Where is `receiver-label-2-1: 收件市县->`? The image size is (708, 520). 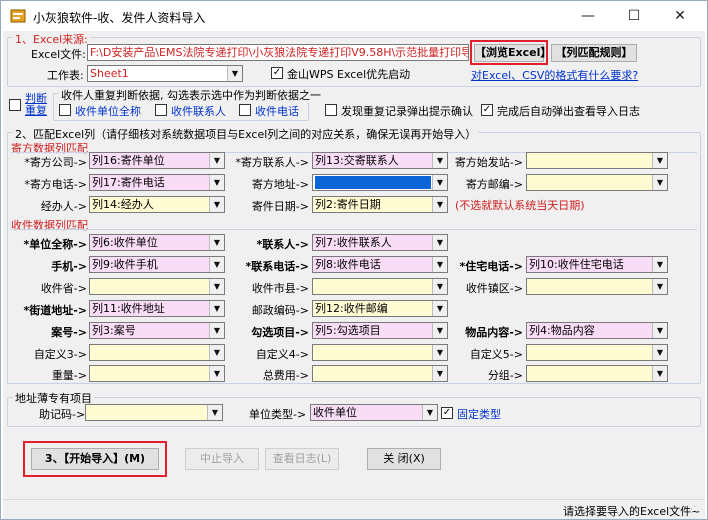 receiver-label-2-1: 收件市县-> is located at coordinates (280, 288).